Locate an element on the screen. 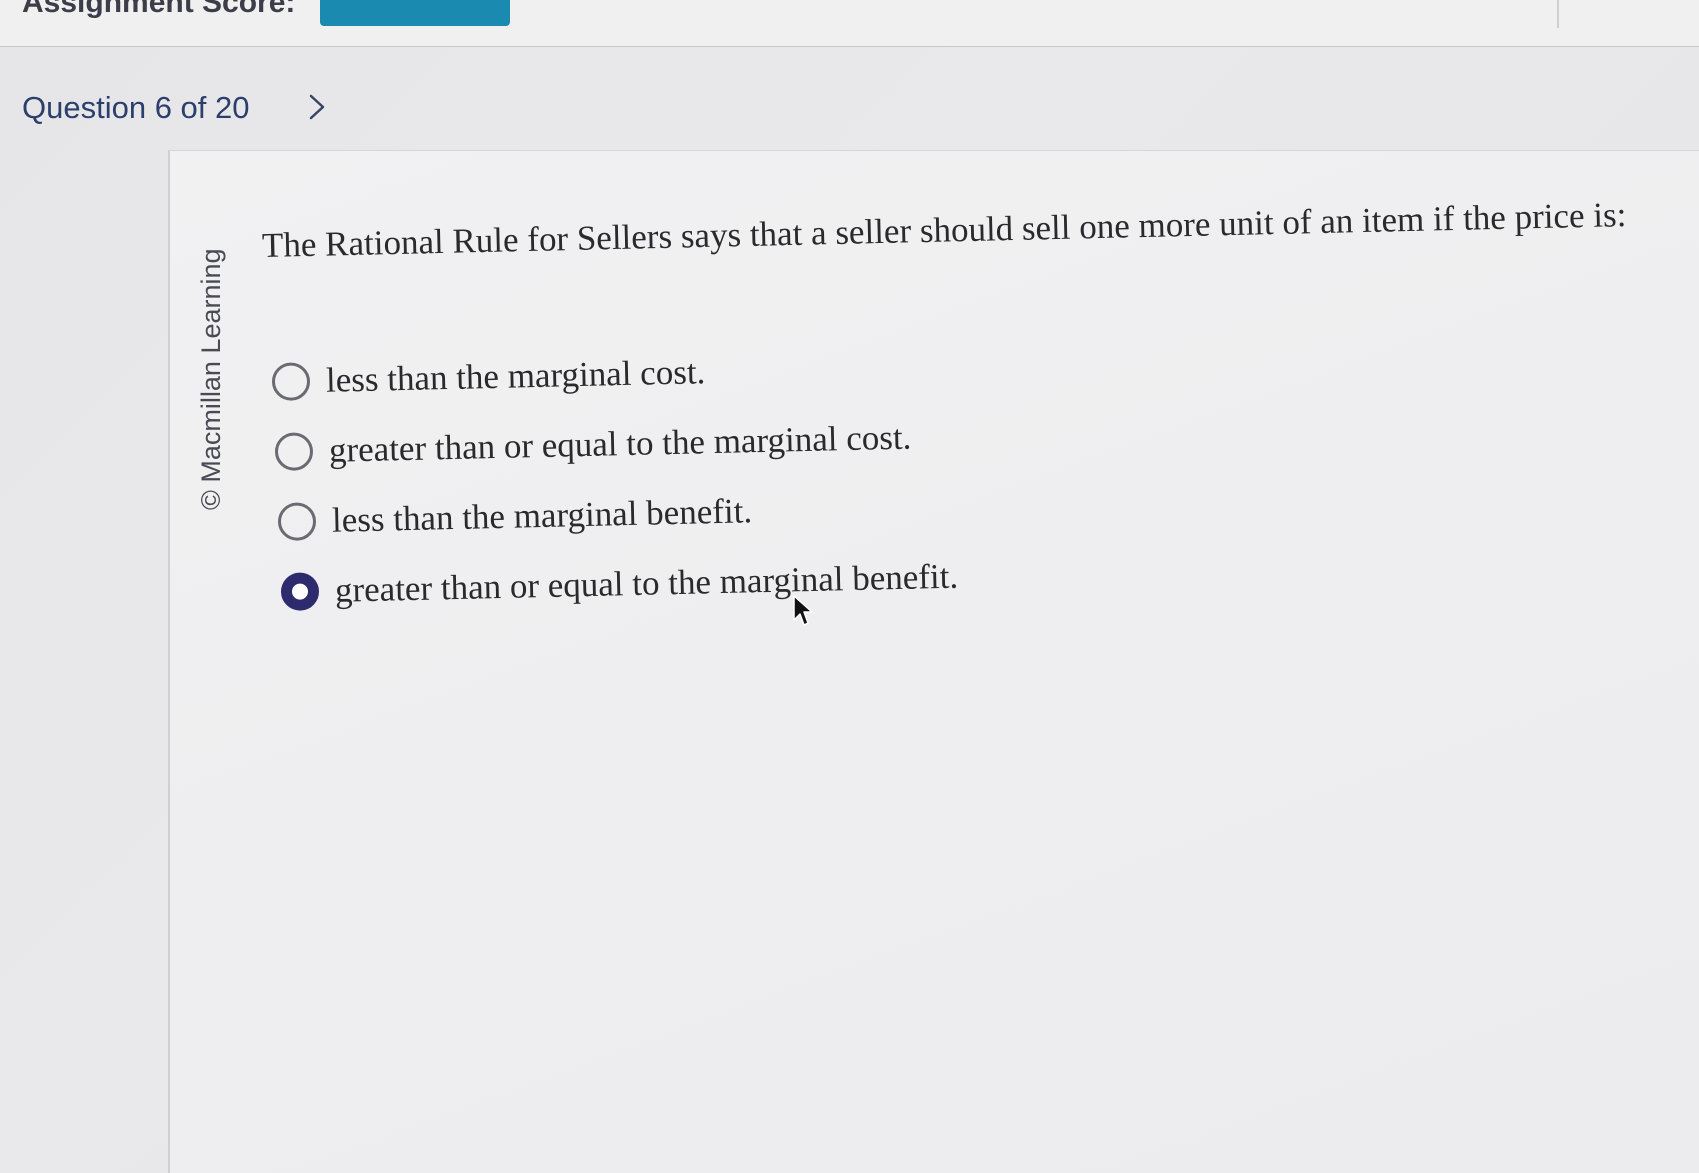 This screenshot has height=1173, width=1699. top-divider is located at coordinates (1558, 14).